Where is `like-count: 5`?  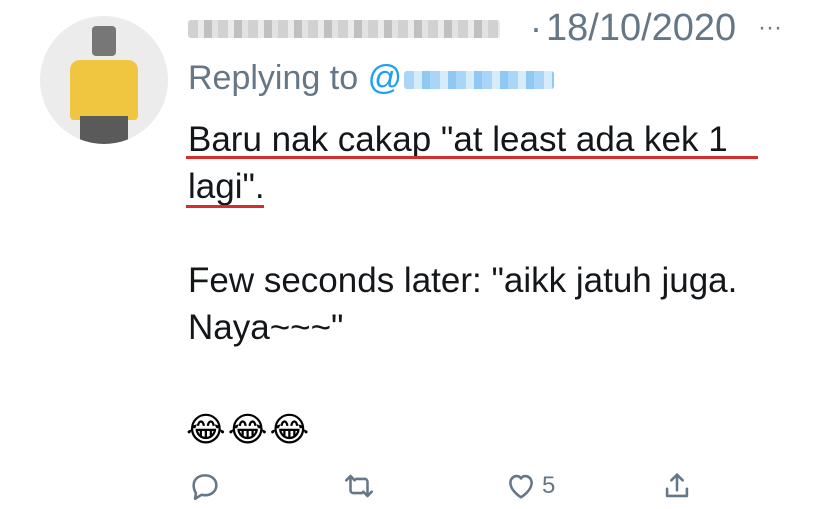 like-count: 5 is located at coordinates (549, 485).